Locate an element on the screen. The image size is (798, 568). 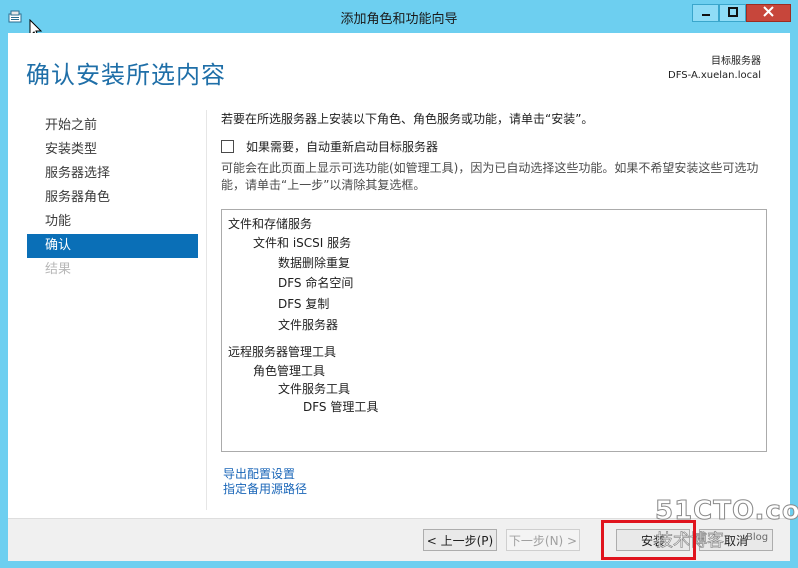
nav-item-confirmation: 确认 is located at coordinates (112, 246).